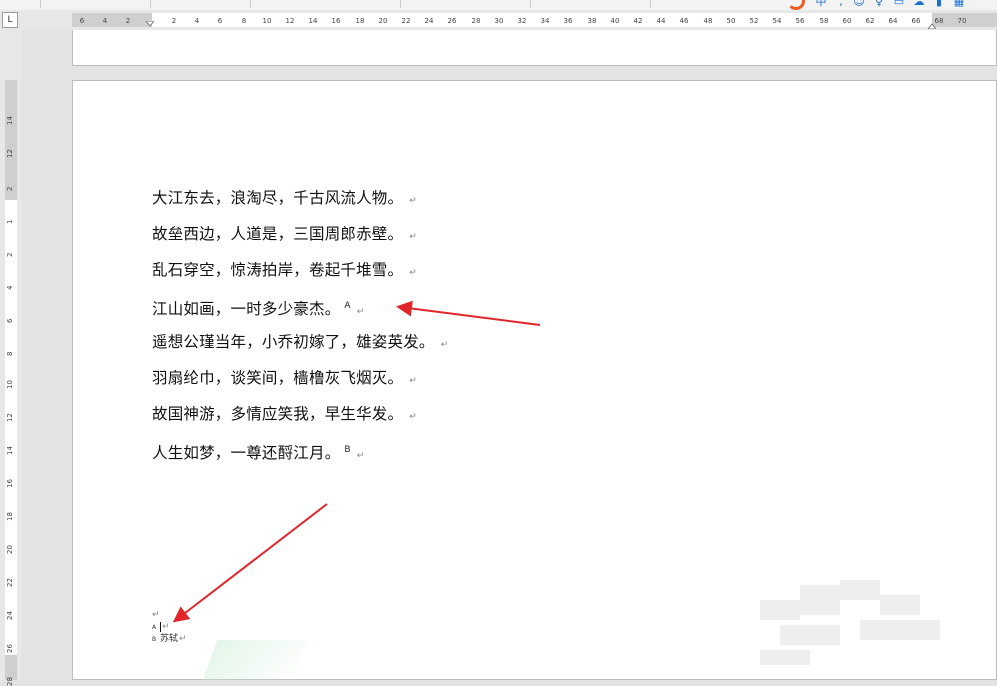 The image size is (997, 686). What do you see at coordinates (10, 353) in the screenshot?
I see `vertical-ruler-number: 8` at bounding box center [10, 353].